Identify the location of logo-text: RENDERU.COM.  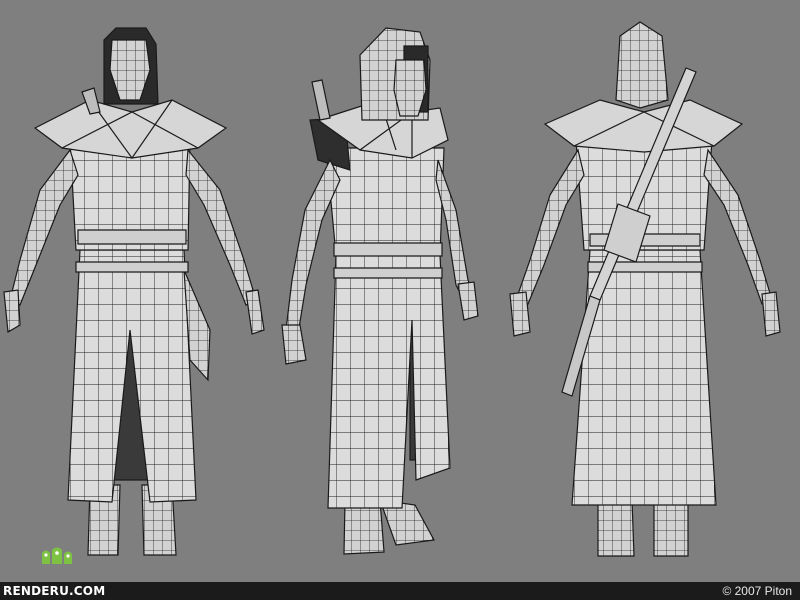
(54, 591).